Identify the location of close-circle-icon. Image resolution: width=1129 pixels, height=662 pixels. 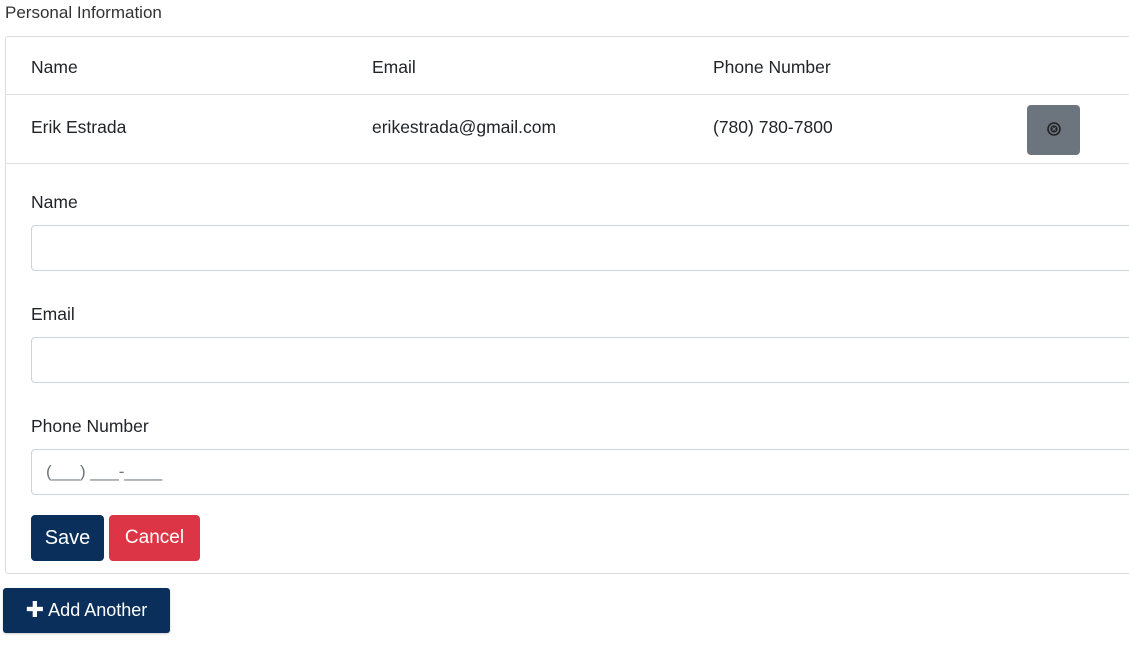
(1053, 130).